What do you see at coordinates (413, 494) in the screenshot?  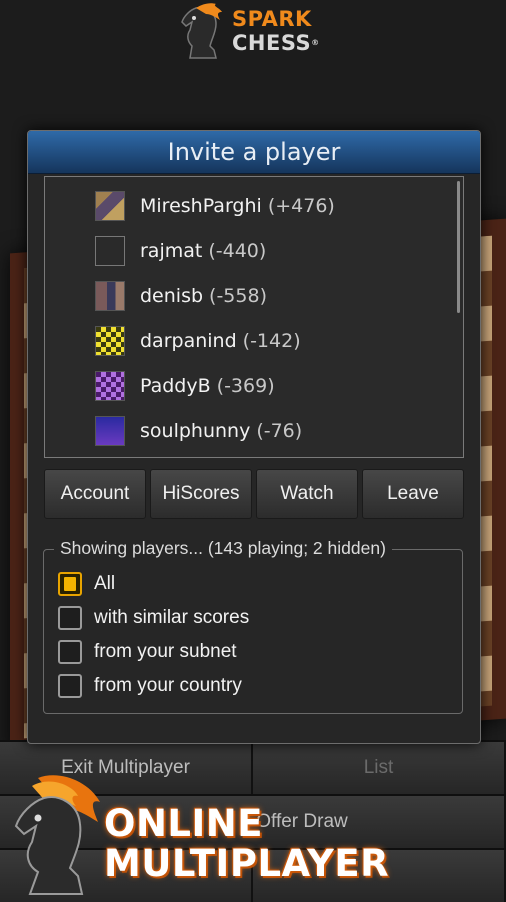 I see `leave-button: Leave` at bounding box center [413, 494].